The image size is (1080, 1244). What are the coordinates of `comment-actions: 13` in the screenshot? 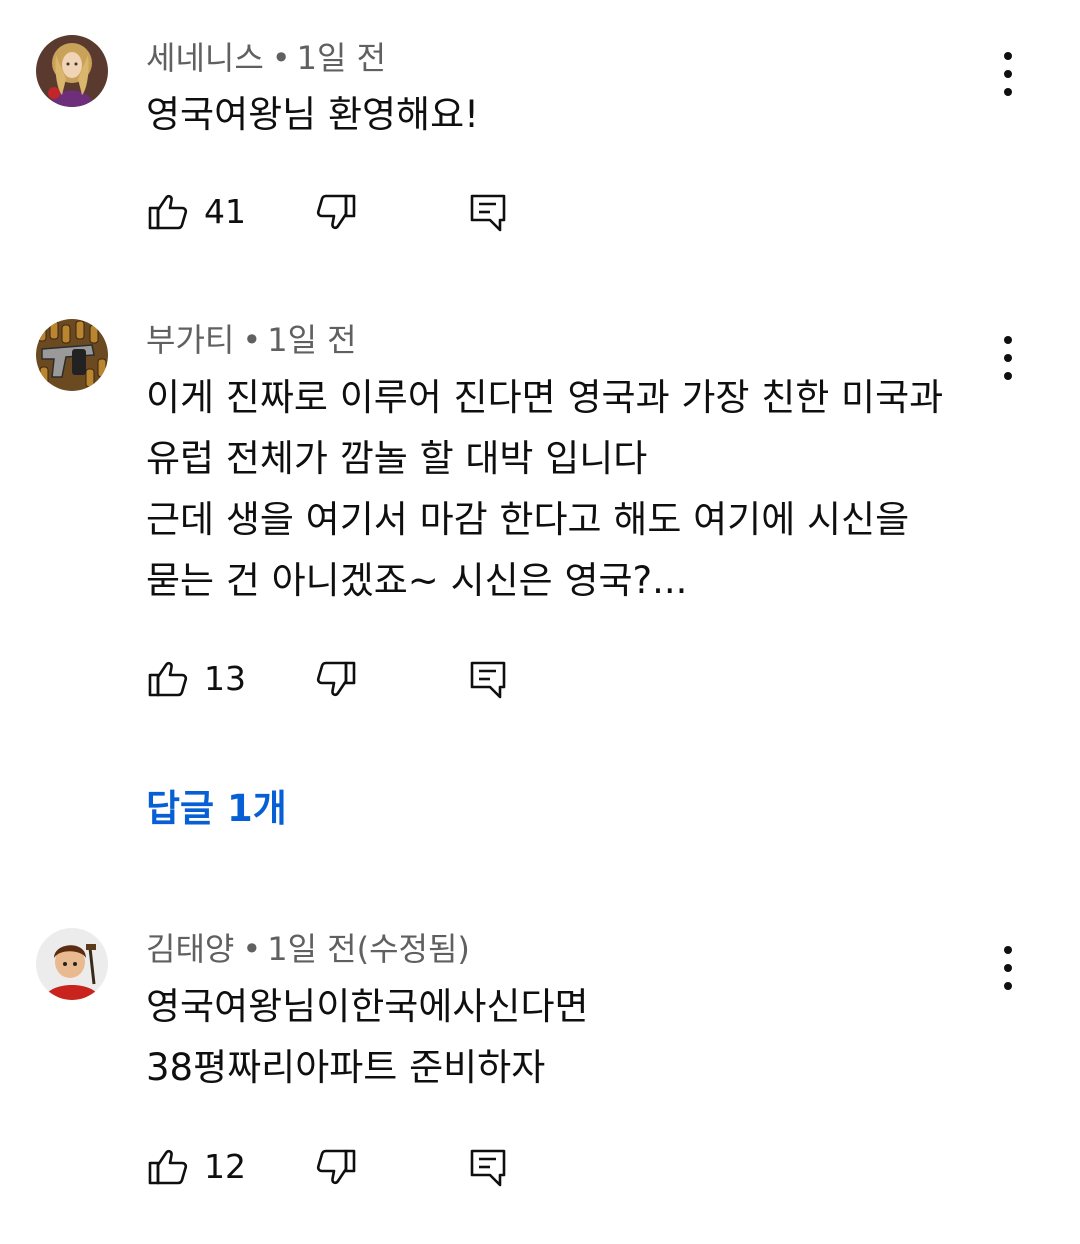 It's located at (346, 679).